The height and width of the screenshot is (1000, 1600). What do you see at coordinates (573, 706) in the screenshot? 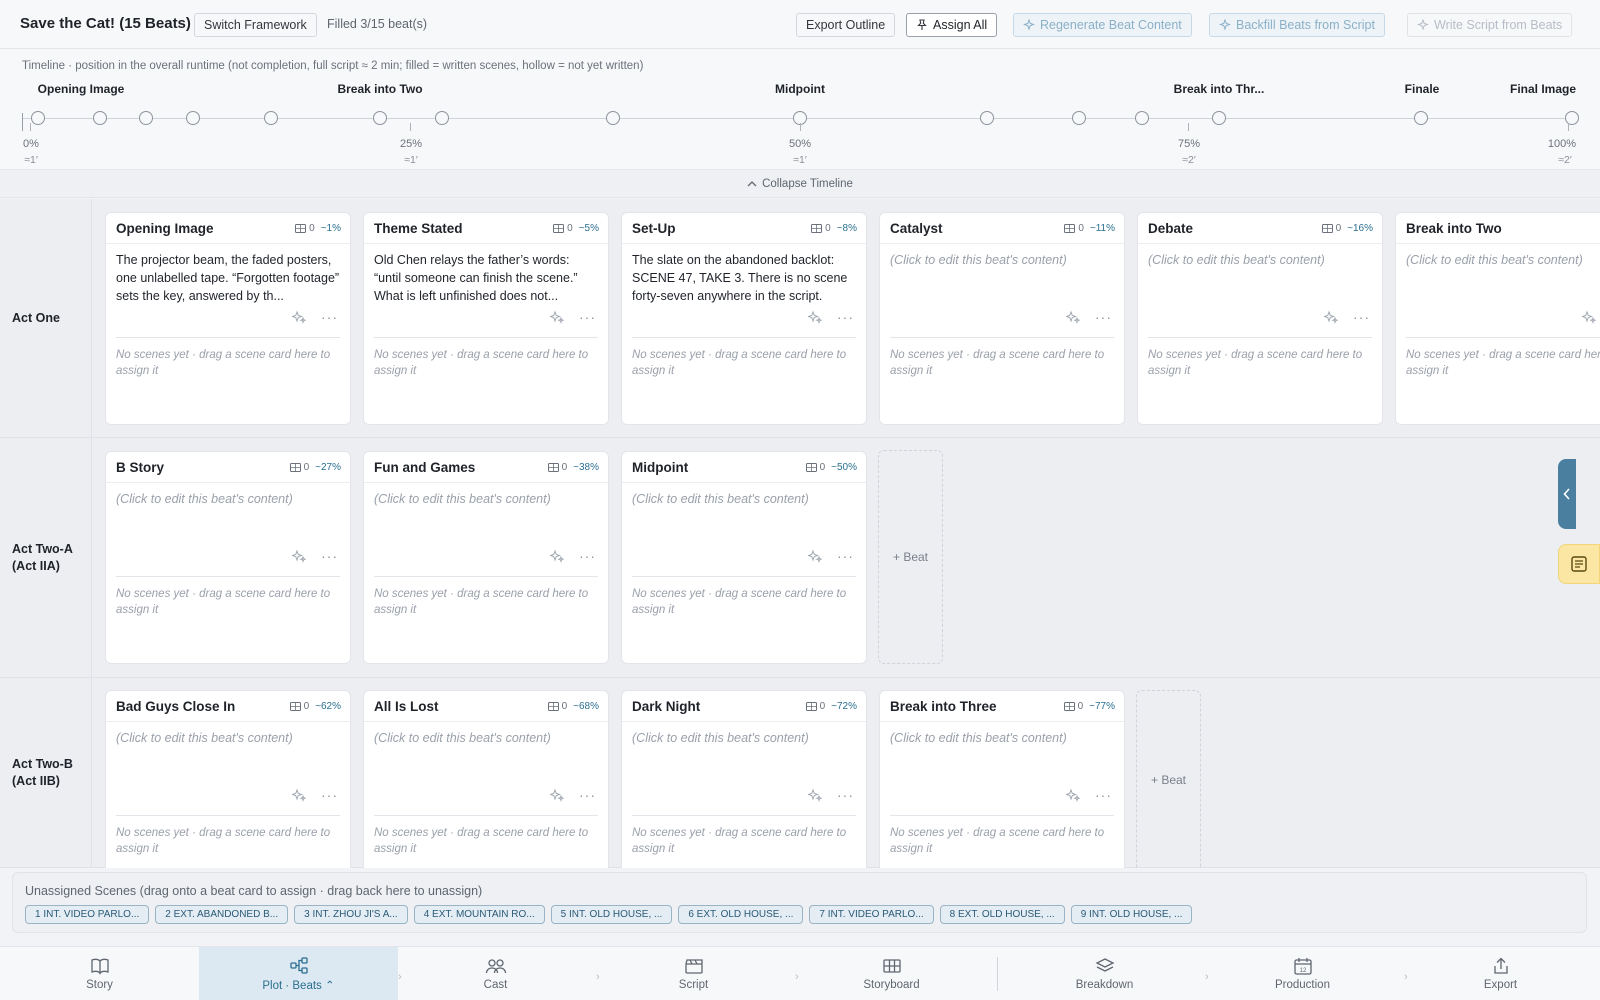
I see `beat-meta: 0 ~68%` at bounding box center [573, 706].